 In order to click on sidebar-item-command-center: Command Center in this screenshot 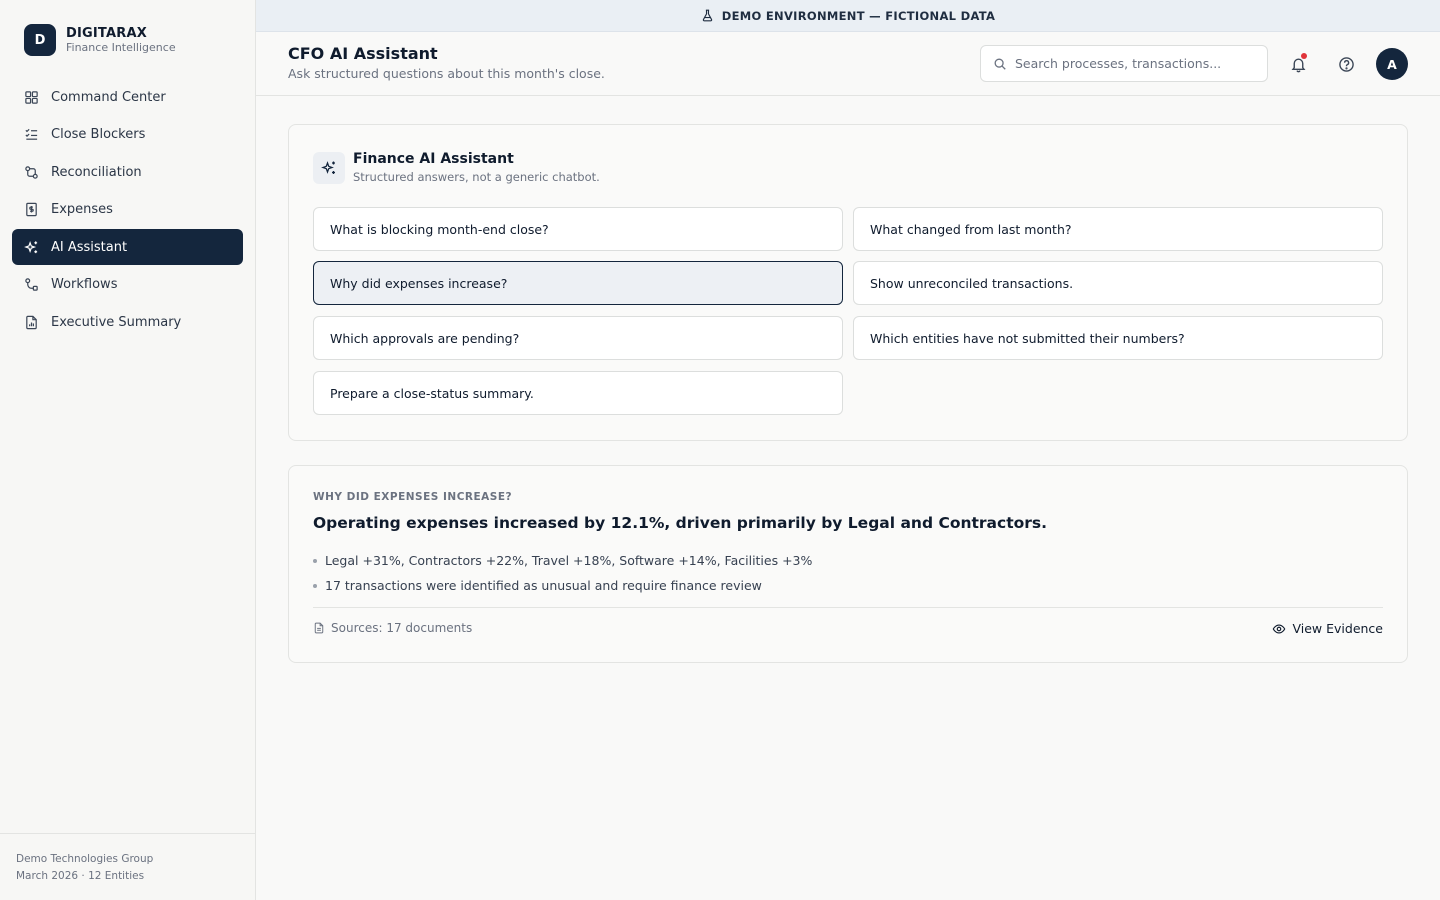, I will do `click(127, 97)`.